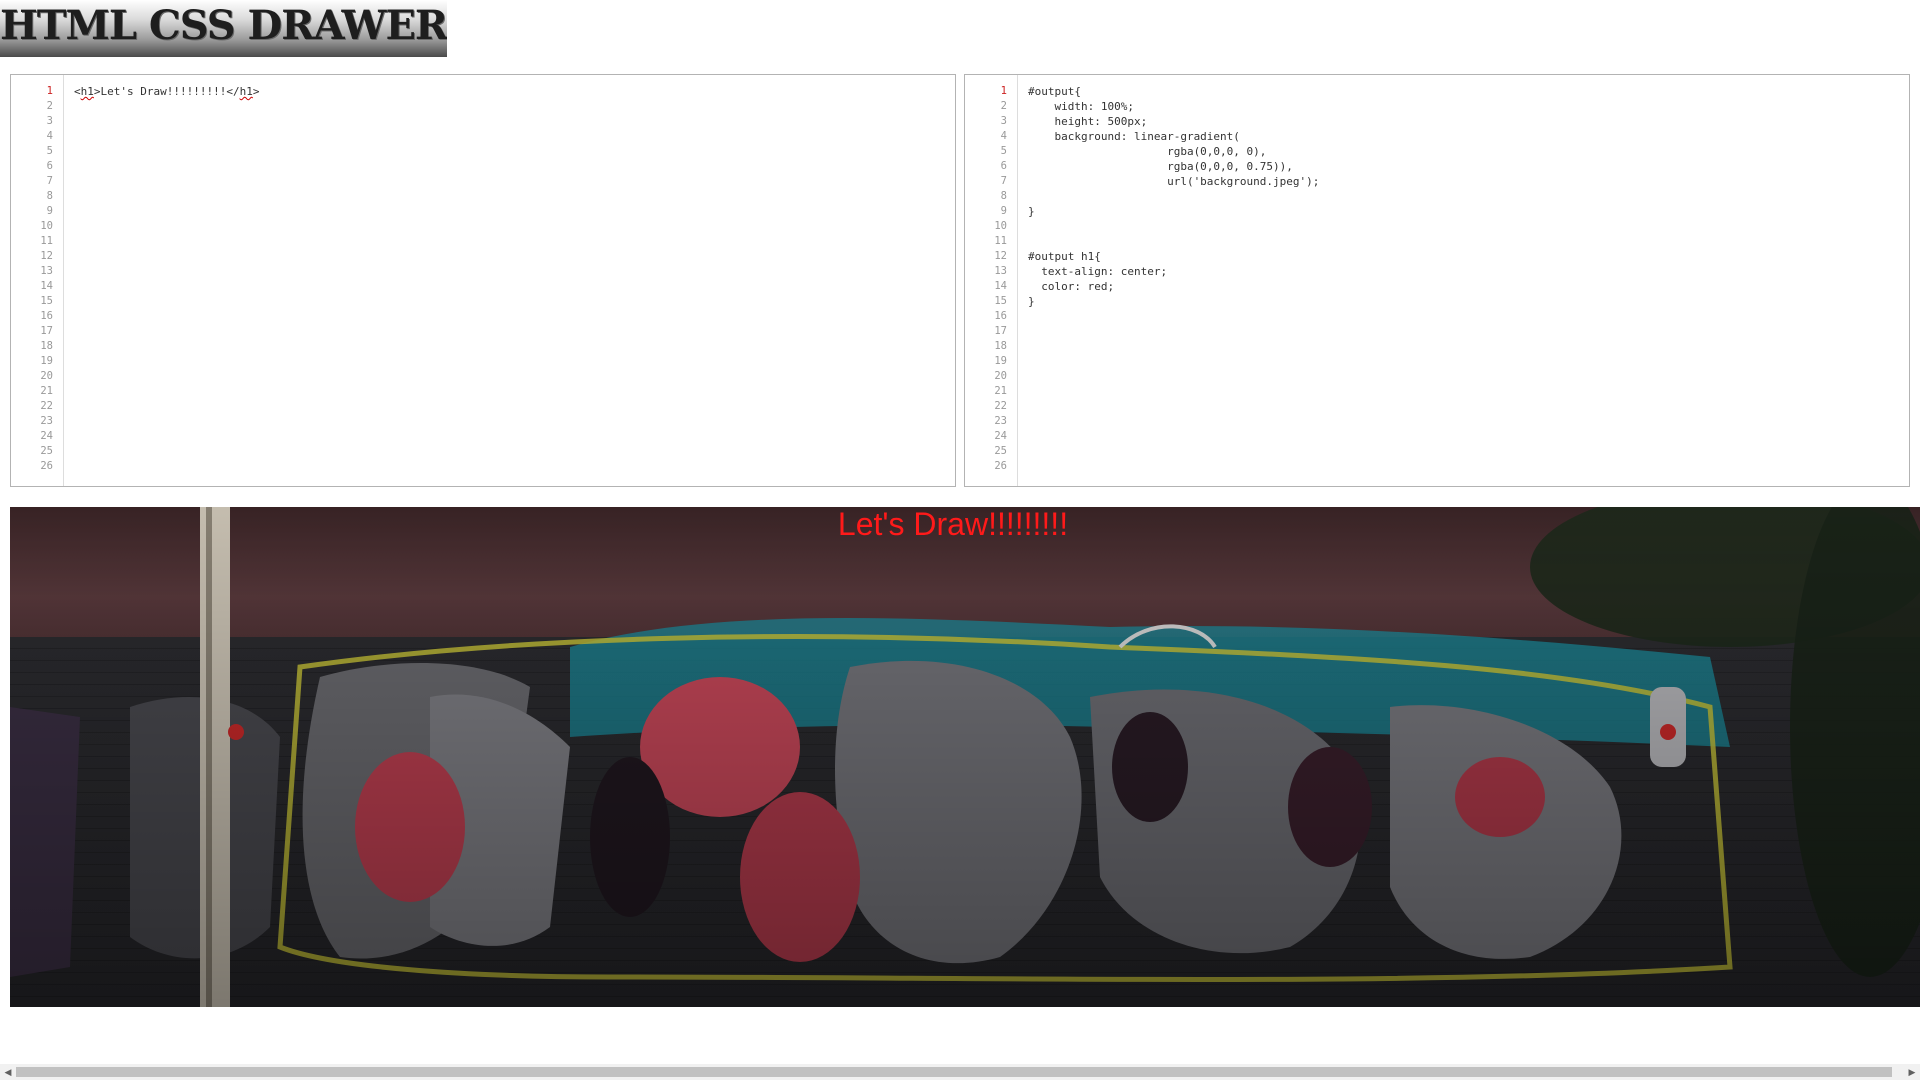 The width and height of the screenshot is (1920, 1080). What do you see at coordinates (1468, 211) in the screenshot?
I see `css-code-line-9: }` at bounding box center [1468, 211].